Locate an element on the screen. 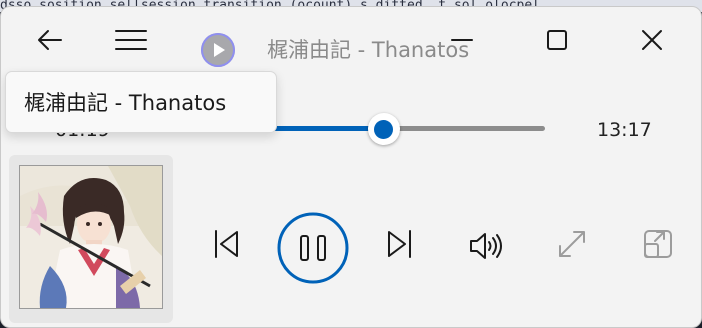  minimize-button is located at coordinates (462, 40).